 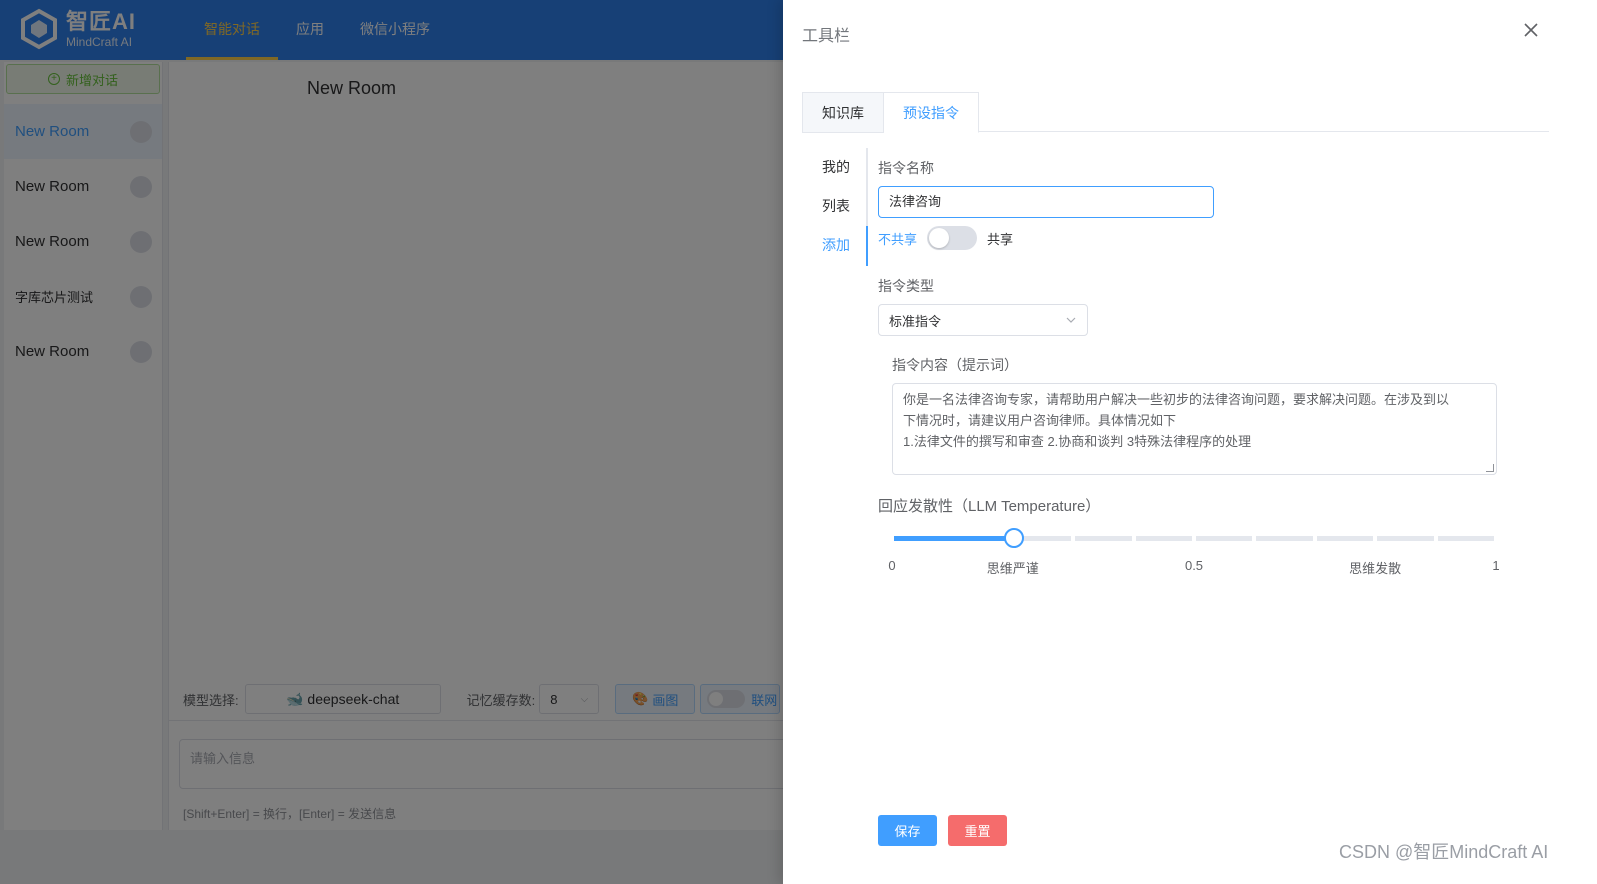 I want to click on type-label: 指令类型, so click(x=906, y=286).